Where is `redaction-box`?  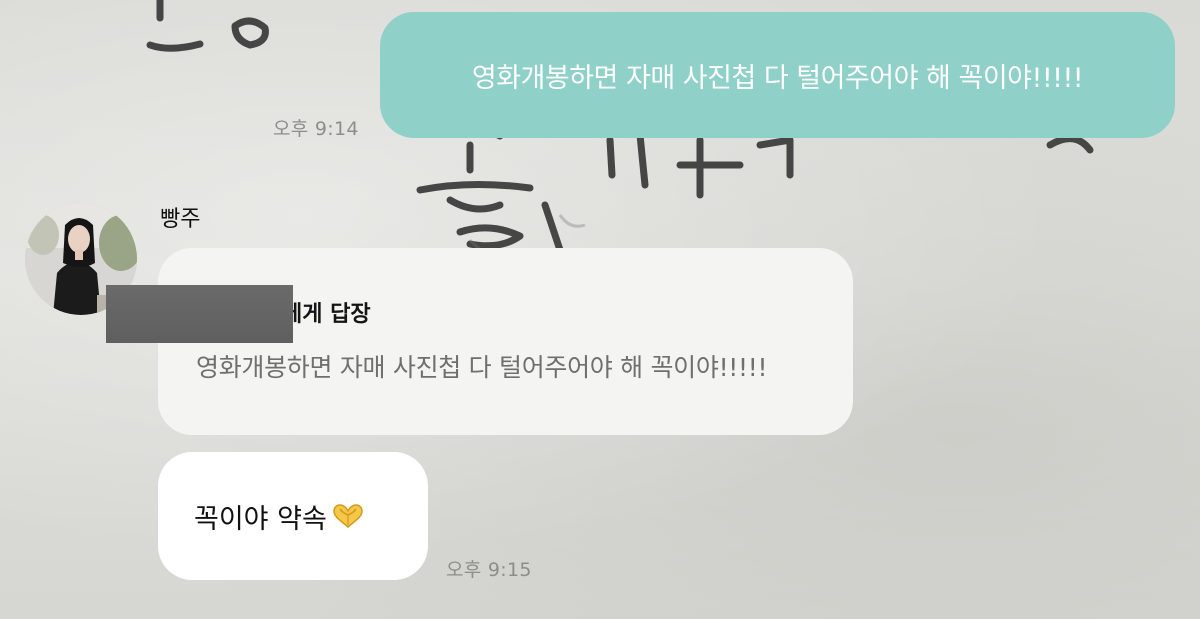 redaction-box is located at coordinates (199, 314).